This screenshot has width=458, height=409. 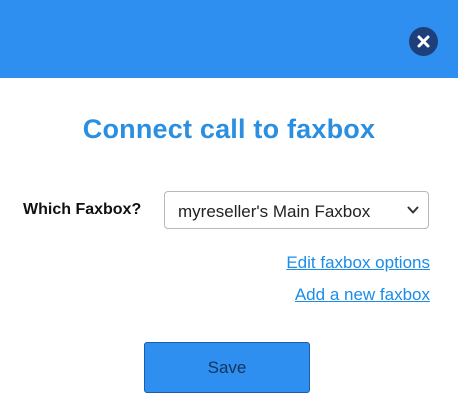 I want to click on dialog-title: Connect call to faxbox, so click(x=229, y=129).